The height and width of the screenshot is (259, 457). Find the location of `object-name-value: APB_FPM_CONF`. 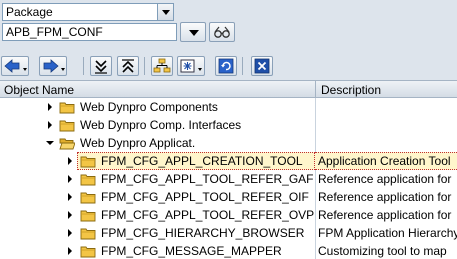

object-name-value: APB_FPM_CONF is located at coordinates (54, 32).